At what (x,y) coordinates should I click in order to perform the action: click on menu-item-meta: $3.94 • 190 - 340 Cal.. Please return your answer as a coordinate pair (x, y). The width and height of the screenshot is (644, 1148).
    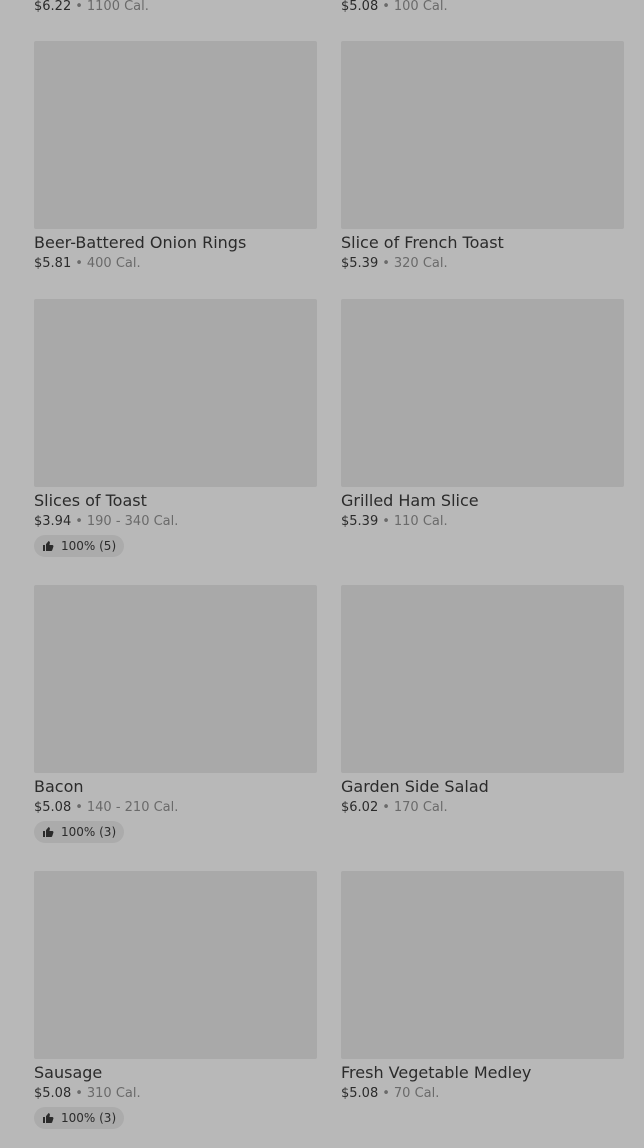
    Looking at the image, I should click on (175, 522).